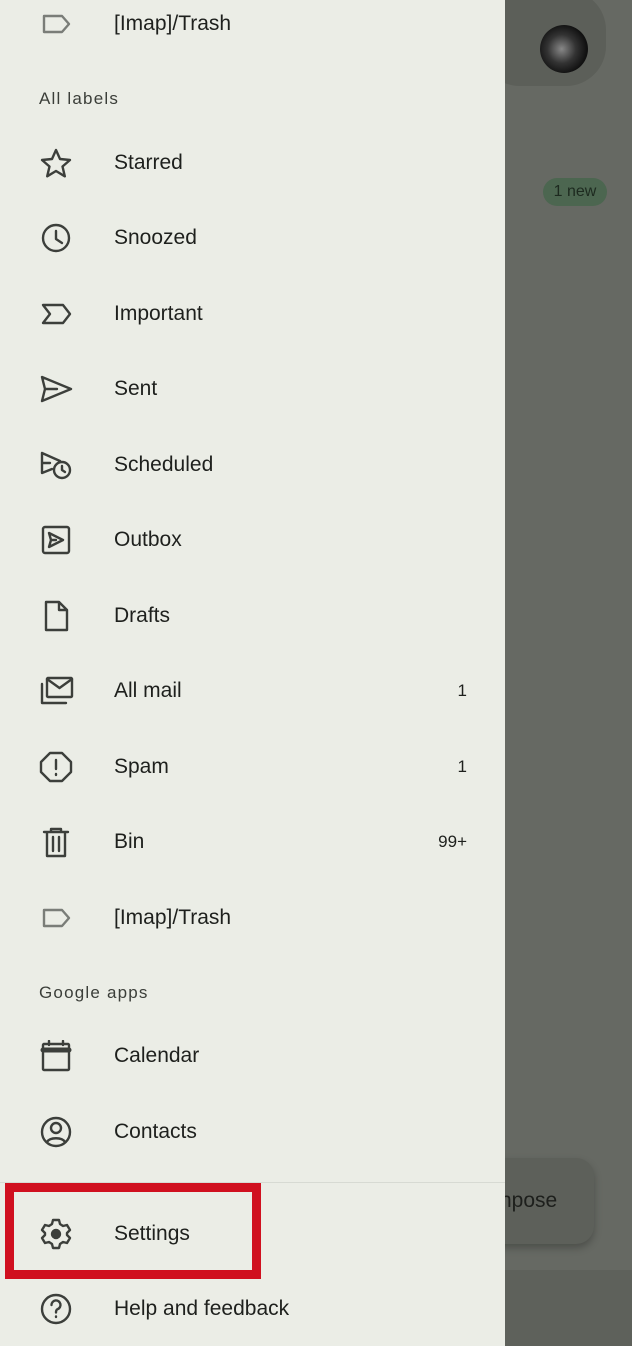 The width and height of the screenshot is (632, 1346). What do you see at coordinates (142, 615) in the screenshot?
I see `drawer-item-label: Drafts` at bounding box center [142, 615].